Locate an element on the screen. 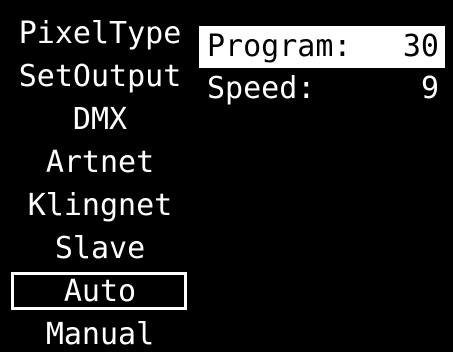  menu-item-label: Auto is located at coordinates (100, 291).